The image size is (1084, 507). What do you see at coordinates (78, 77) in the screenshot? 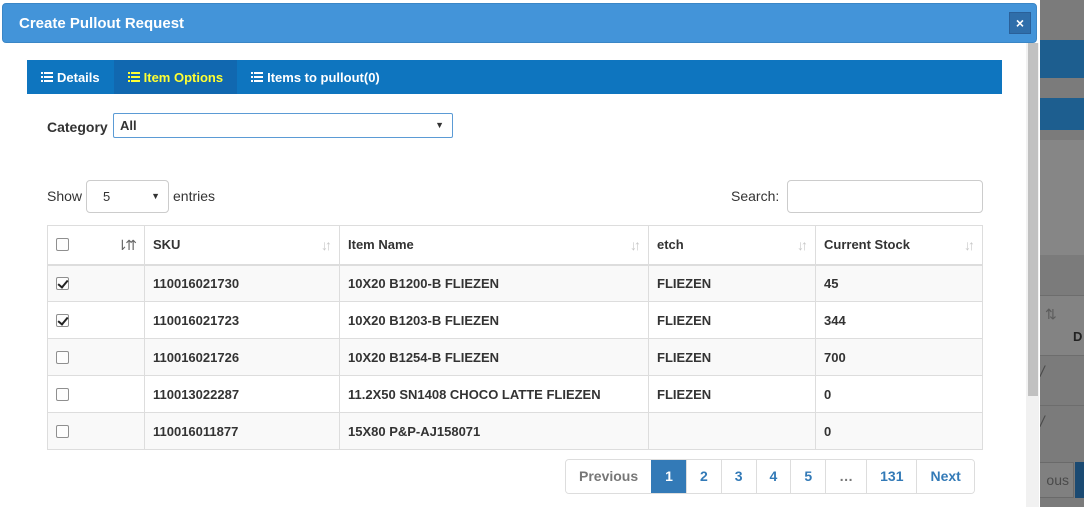
I see `tab-label: Details` at bounding box center [78, 77].